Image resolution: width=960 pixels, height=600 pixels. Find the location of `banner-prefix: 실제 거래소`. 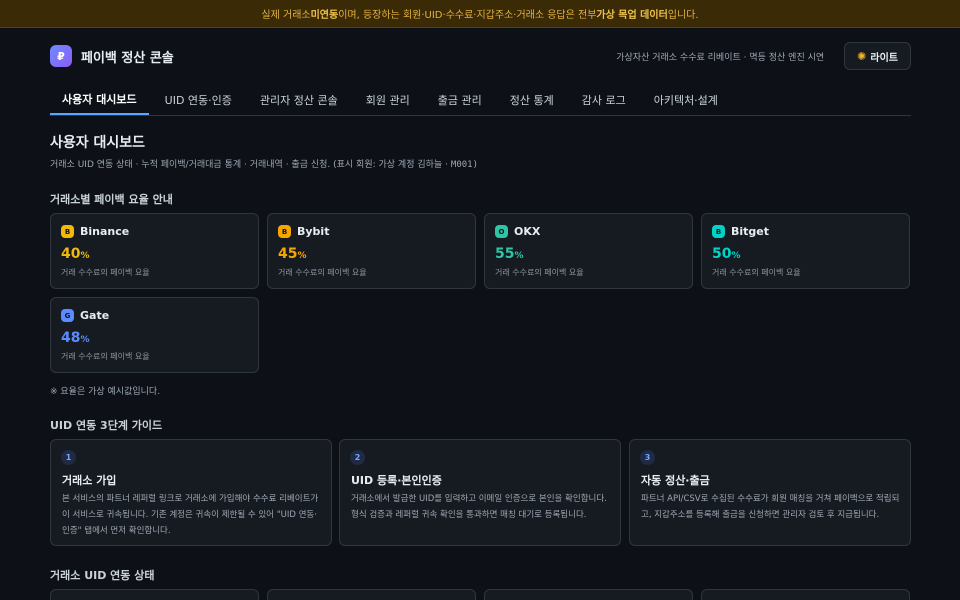

banner-prefix: 실제 거래소 is located at coordinates (286, 15).